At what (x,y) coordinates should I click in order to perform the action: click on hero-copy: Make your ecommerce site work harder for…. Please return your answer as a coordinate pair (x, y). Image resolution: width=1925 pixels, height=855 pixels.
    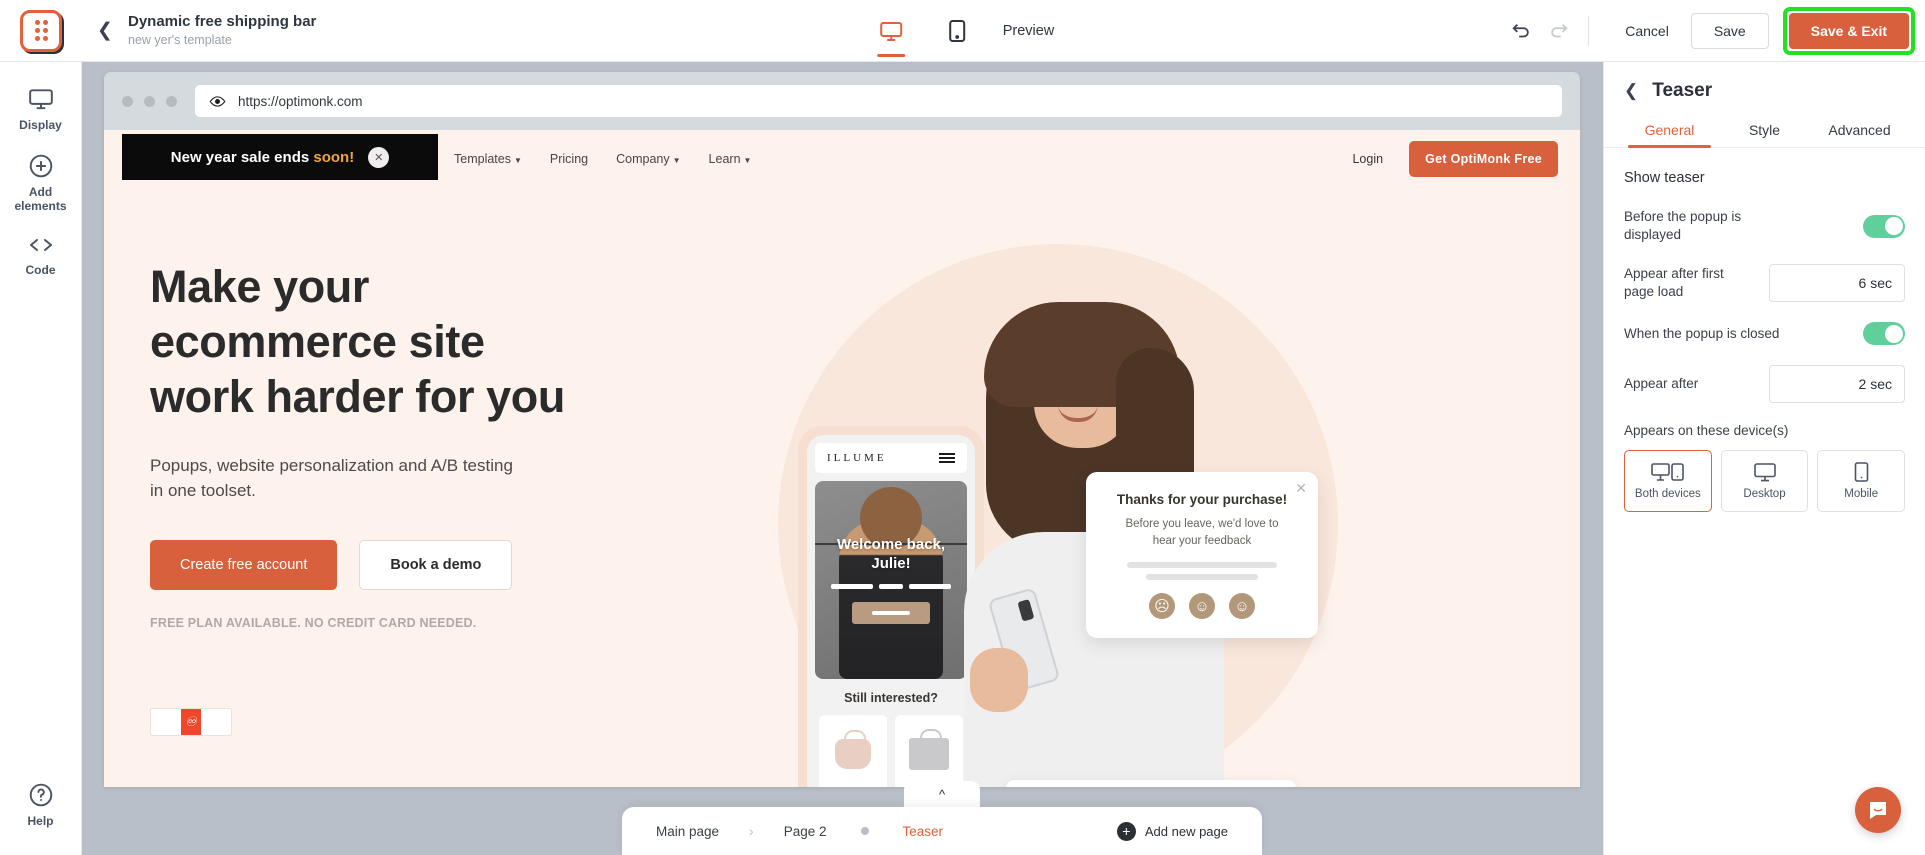
    Looking at the image, I should click on (430, 445).